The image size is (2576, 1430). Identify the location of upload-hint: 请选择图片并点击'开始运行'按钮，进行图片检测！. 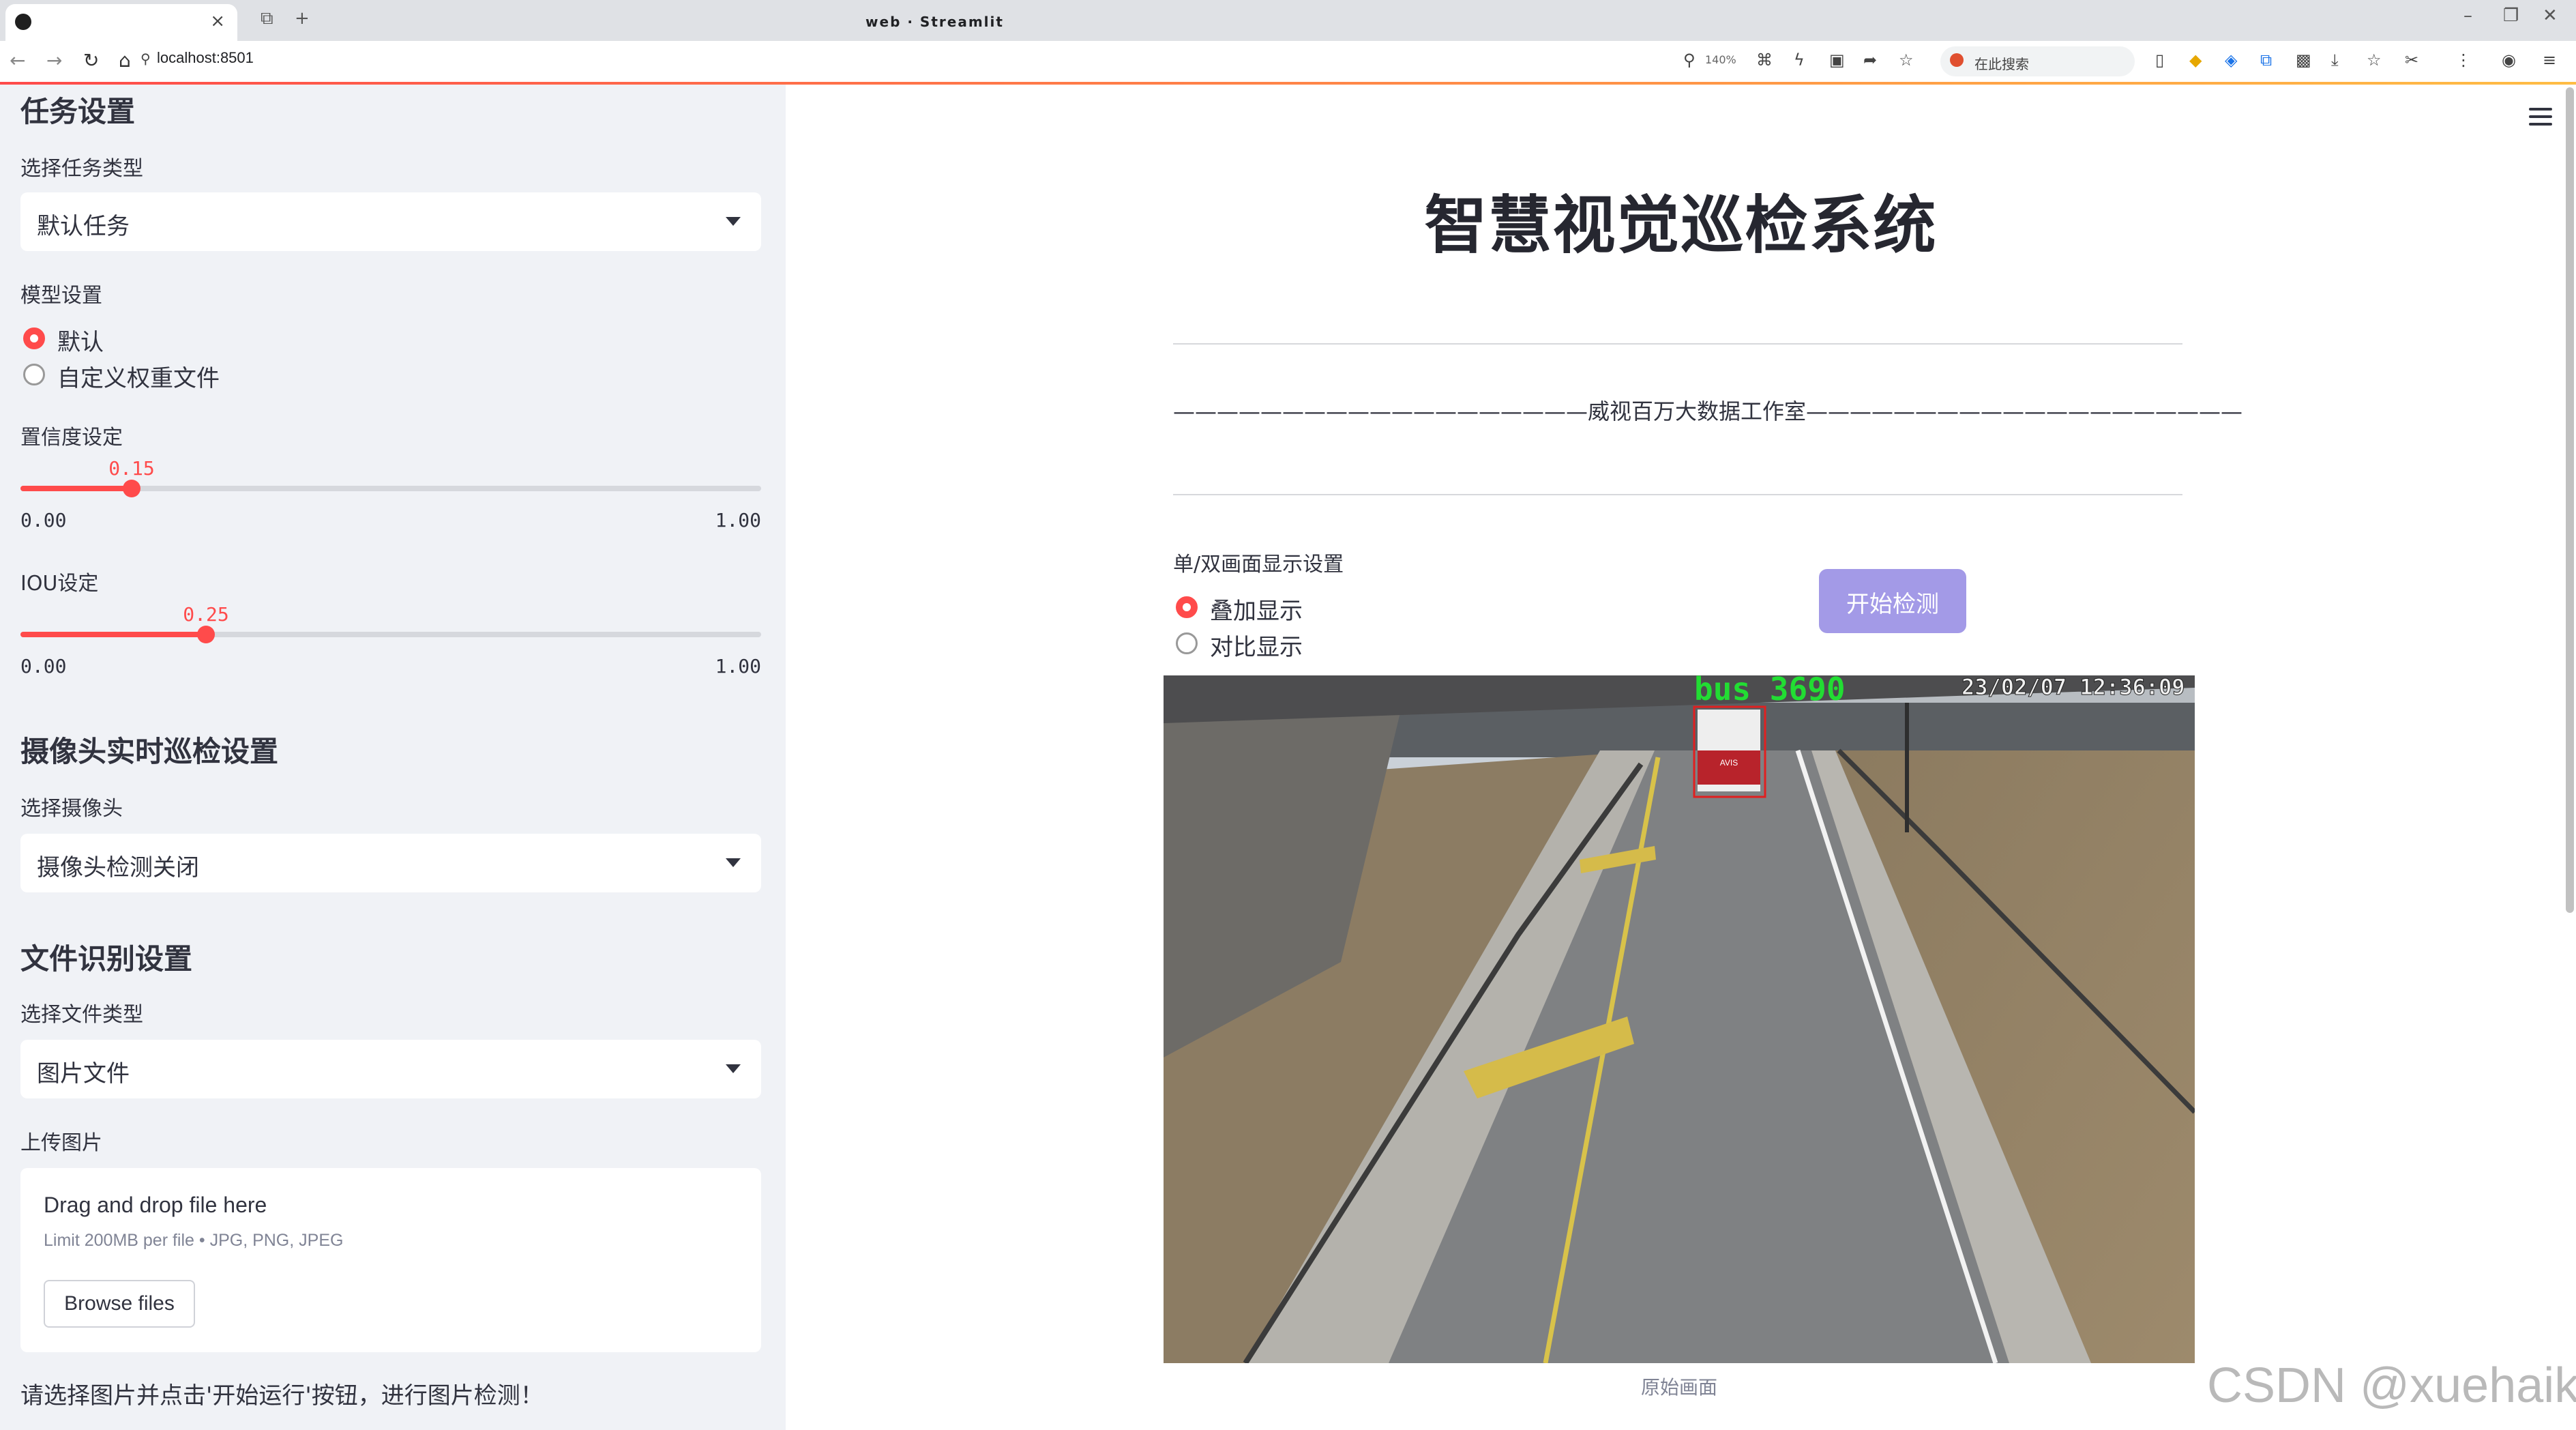
(282, 1396).